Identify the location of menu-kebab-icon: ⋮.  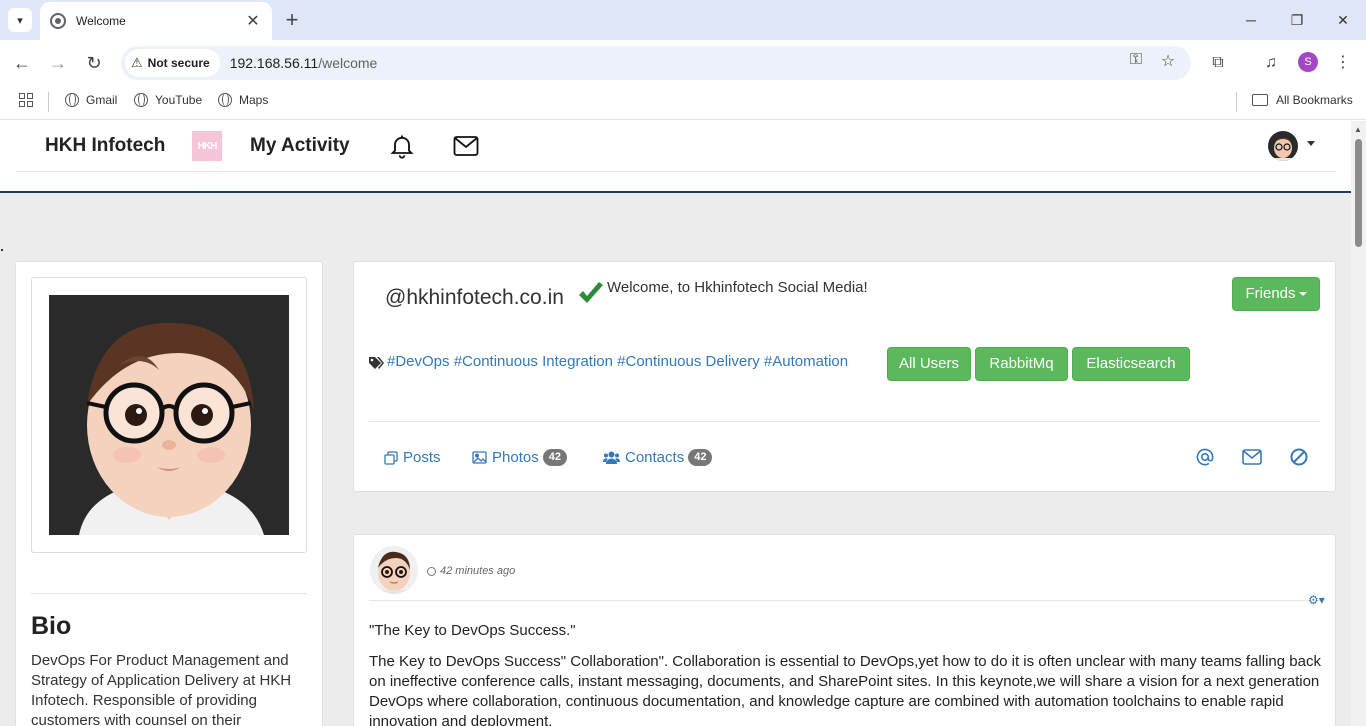
(1343, 63).